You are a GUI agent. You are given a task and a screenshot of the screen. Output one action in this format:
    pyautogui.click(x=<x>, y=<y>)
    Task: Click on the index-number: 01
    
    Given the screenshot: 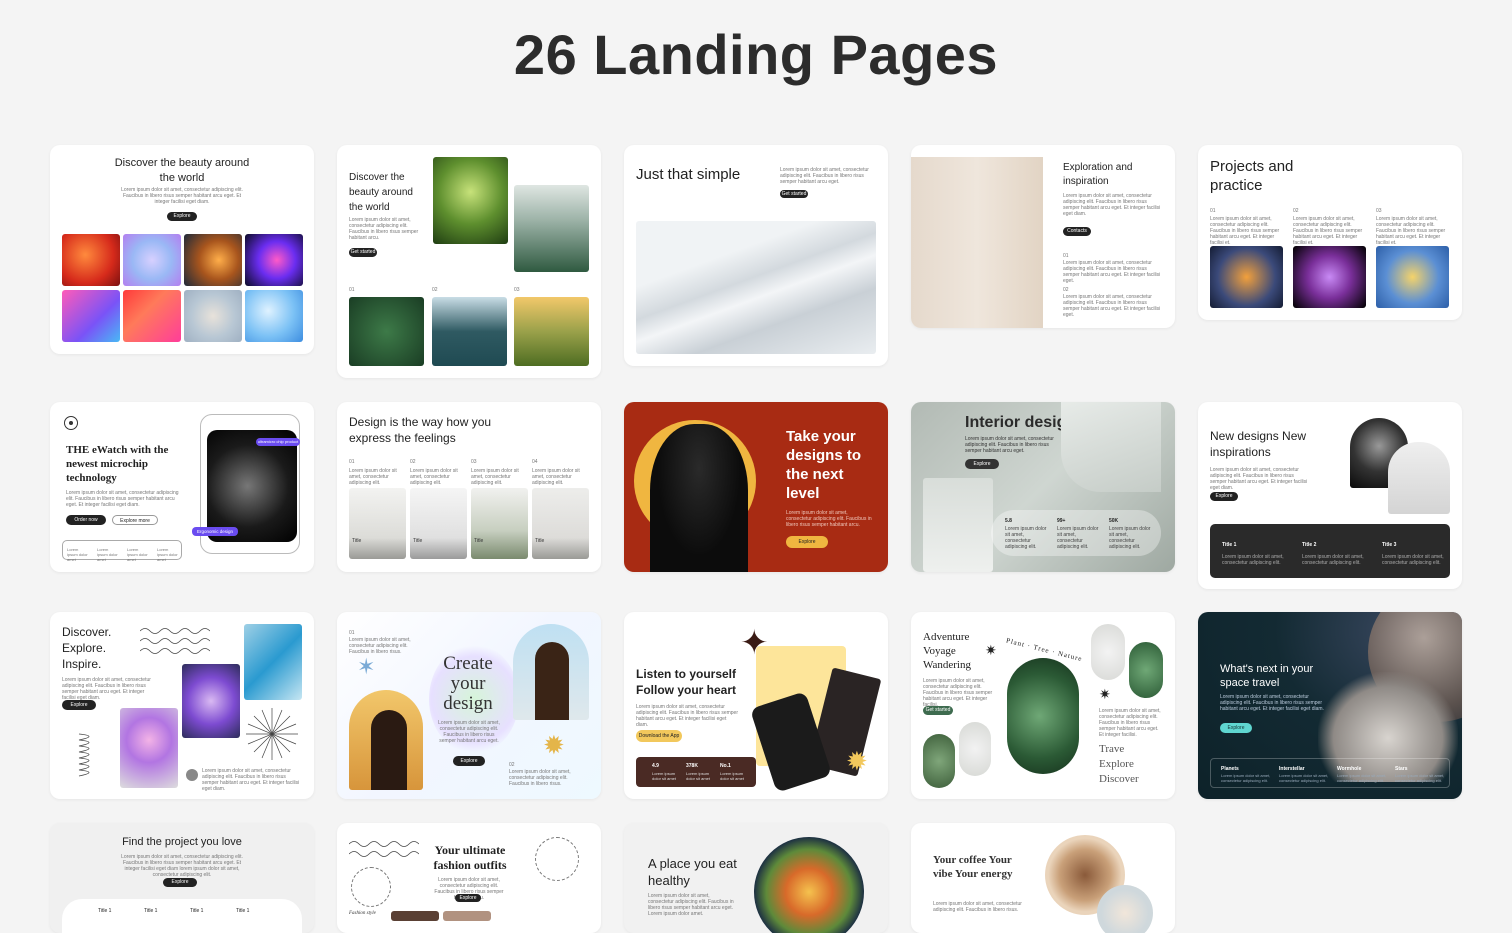 What is the action you would take?
    pyautogui.click(x=352, y=633)
    